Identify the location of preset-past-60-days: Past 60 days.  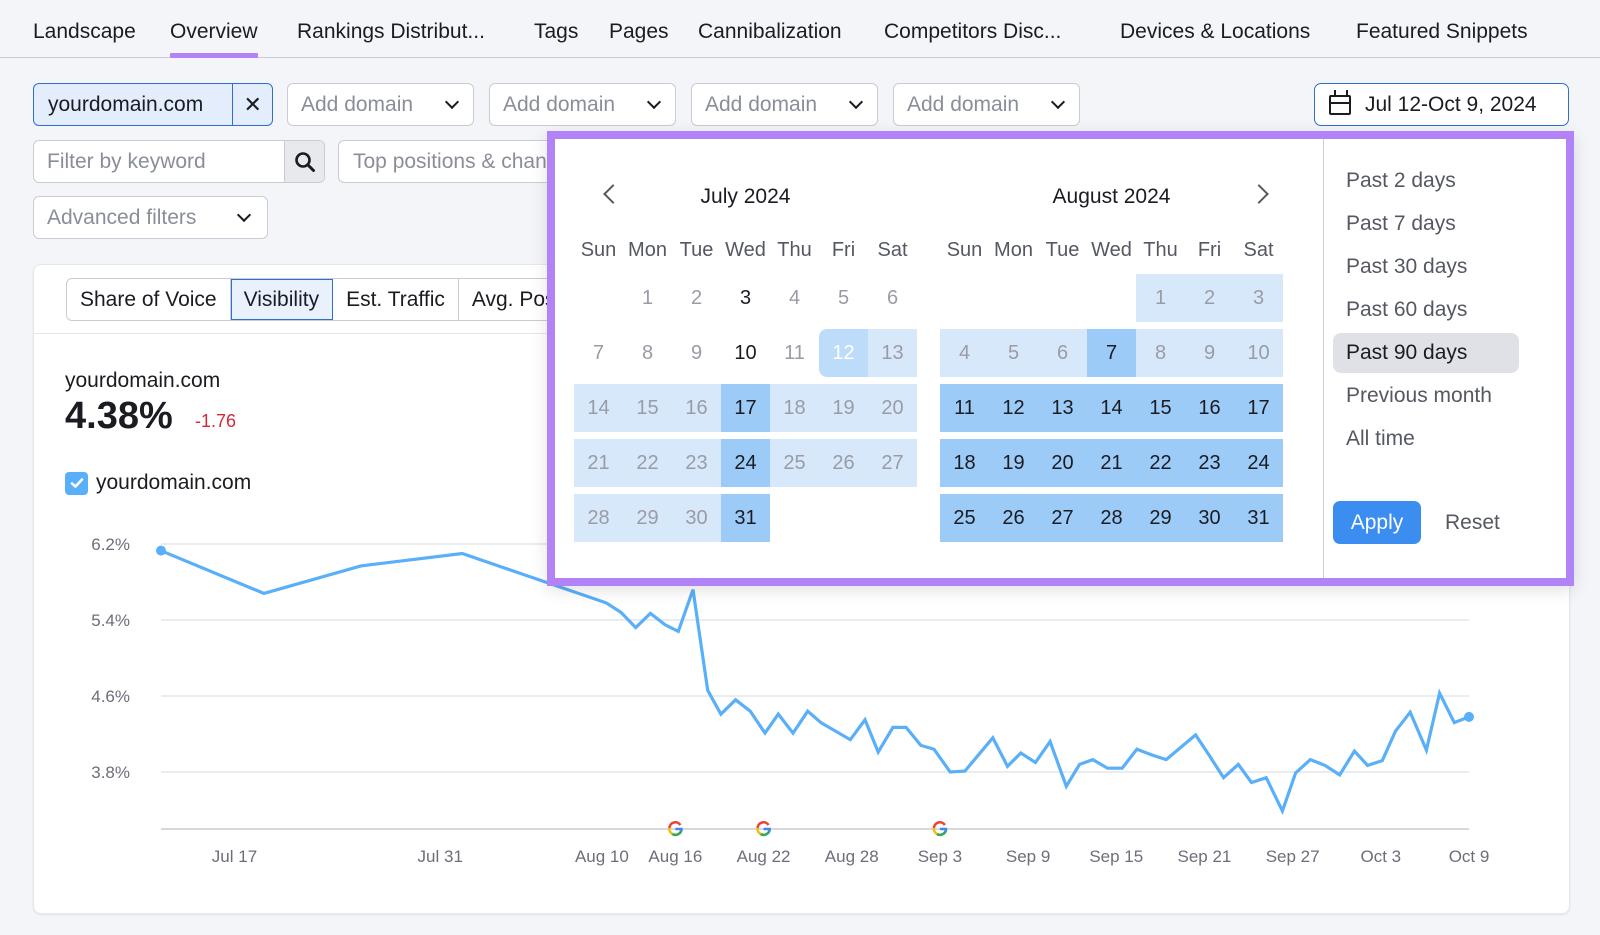
(1426, 310).